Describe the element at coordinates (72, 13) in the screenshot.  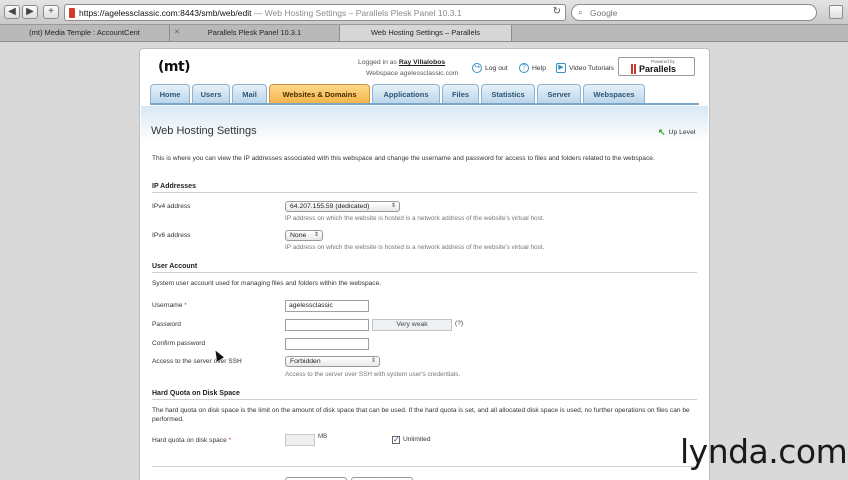
I see `ssl-lock-icon` at that location.